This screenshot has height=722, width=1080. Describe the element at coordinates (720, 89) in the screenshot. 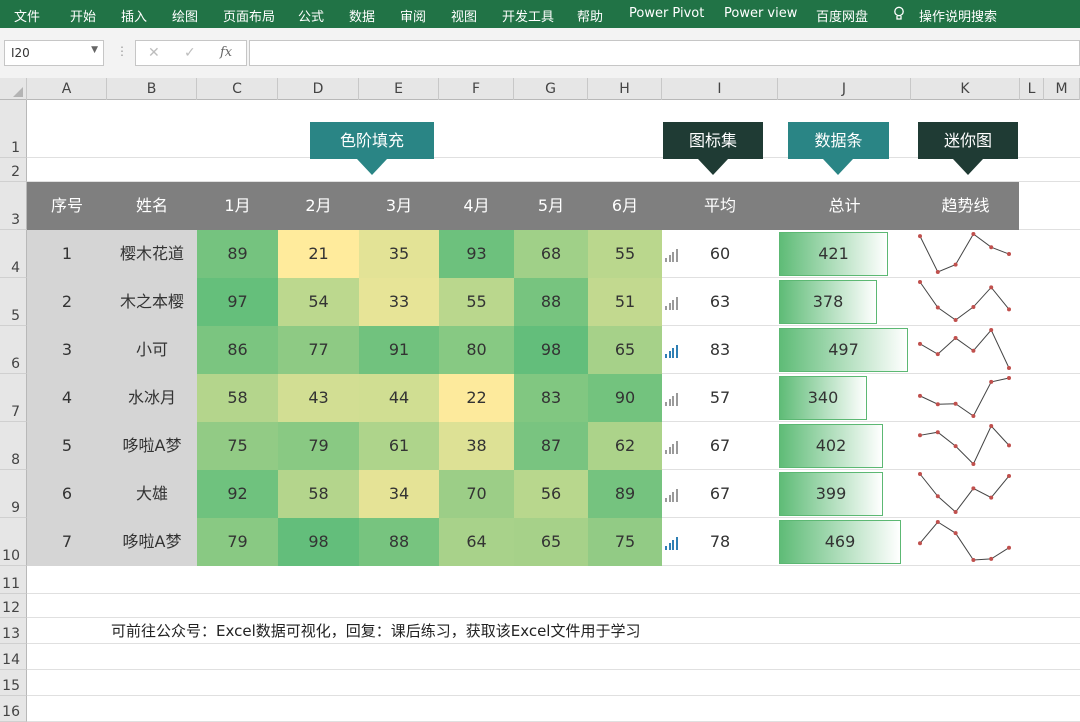

I see `column-header-i: I` at that location.